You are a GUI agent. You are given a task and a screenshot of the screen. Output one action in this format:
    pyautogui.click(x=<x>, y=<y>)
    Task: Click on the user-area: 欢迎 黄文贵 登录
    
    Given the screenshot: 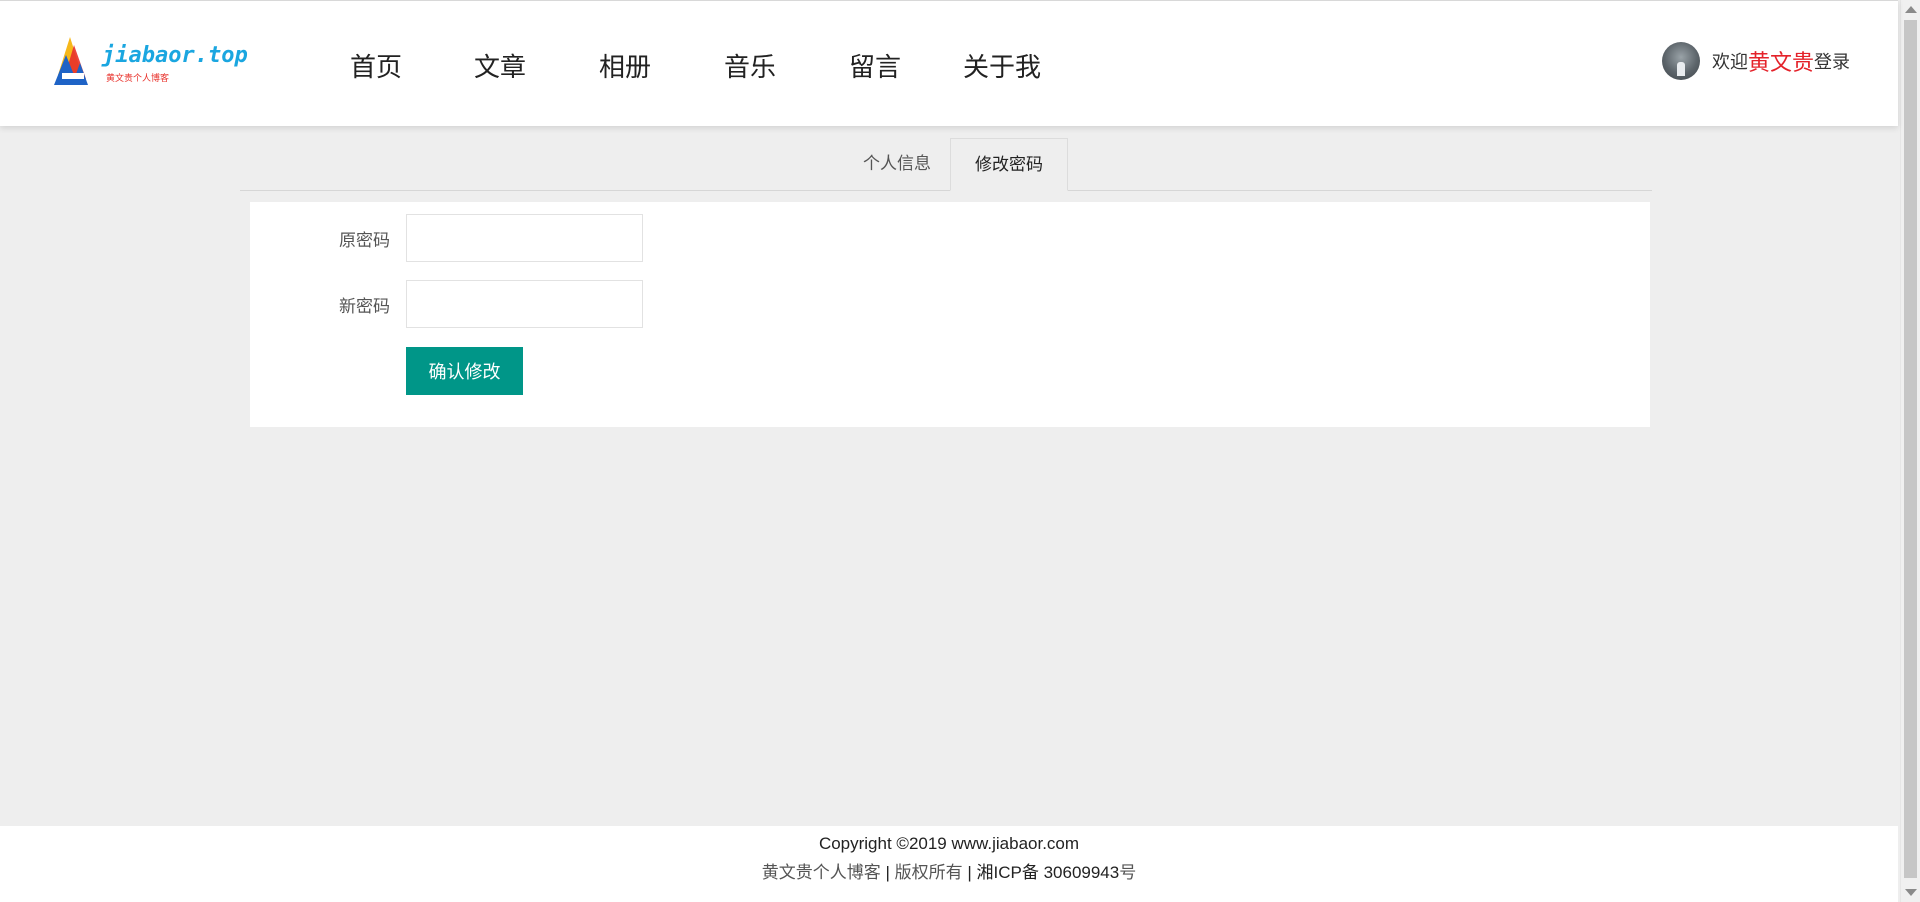 What is the action you would take?
    pyautogui.click(x=1755, y=61)
    